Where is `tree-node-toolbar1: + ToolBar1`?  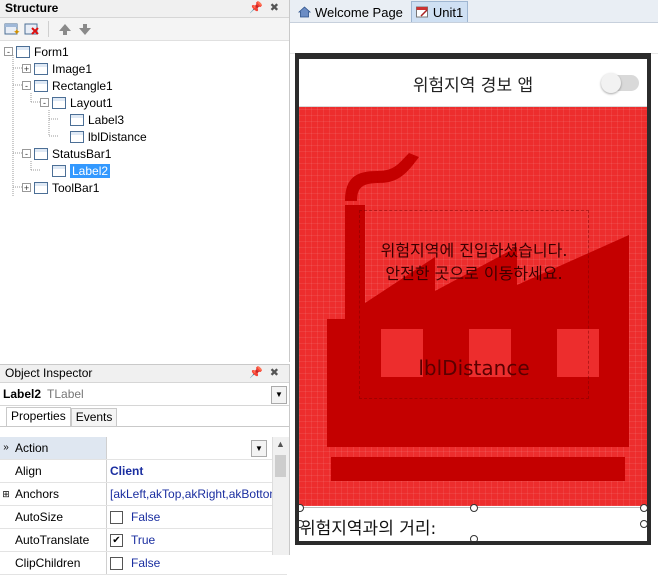
tree-node-toolbar1: + ToolBar1 is located at coordinates (60, 187).